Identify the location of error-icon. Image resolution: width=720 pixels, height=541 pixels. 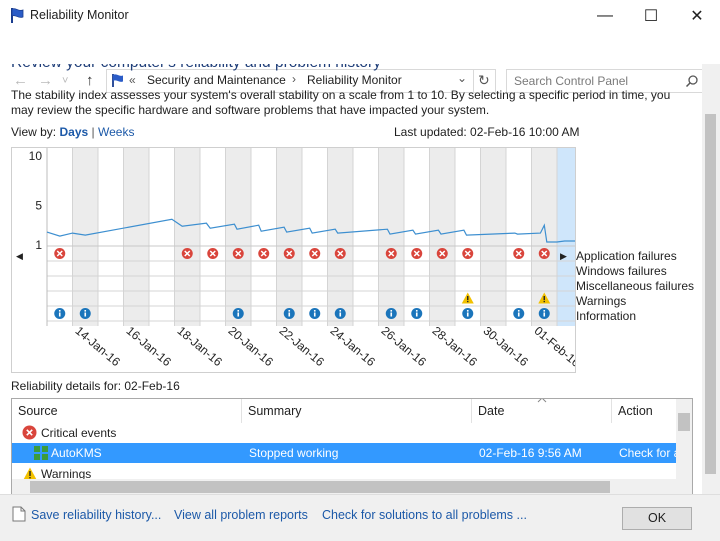
(29, 432).